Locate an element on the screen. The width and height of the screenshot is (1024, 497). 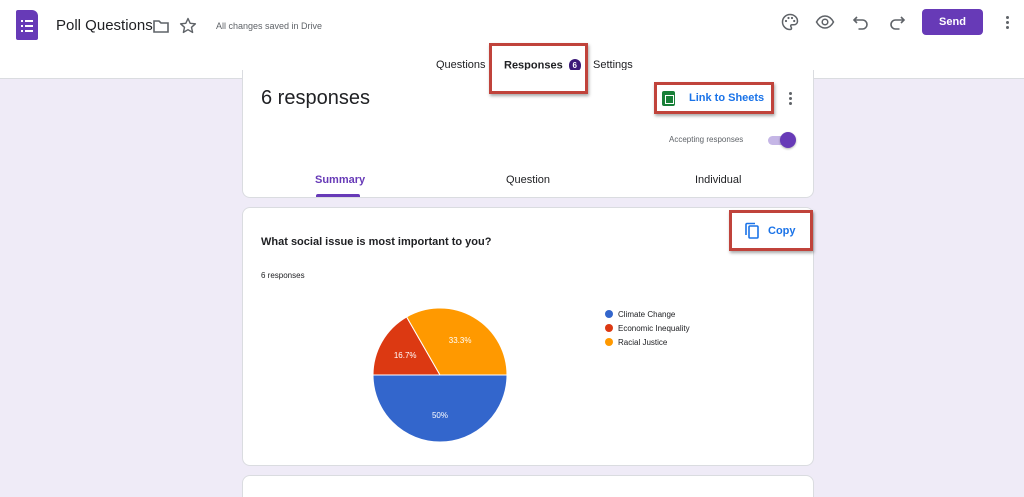
question-responses-count: 6 responses is located at coordinates (283, 275).